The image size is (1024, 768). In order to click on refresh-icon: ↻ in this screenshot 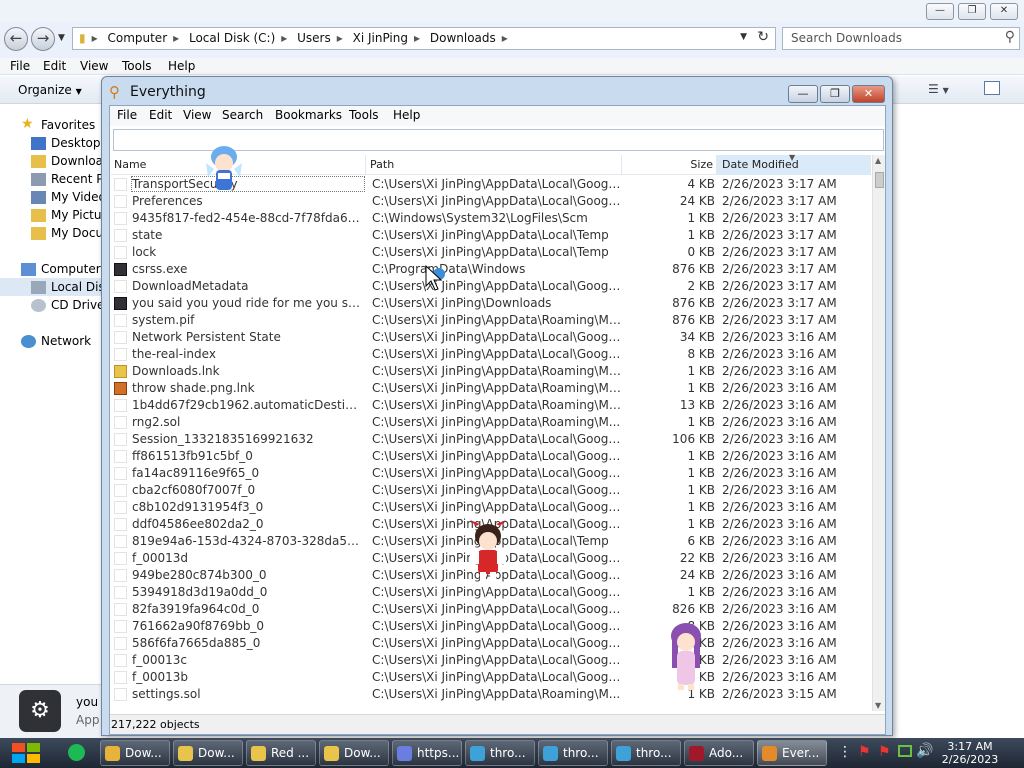, I will do `click(763, 37)`.